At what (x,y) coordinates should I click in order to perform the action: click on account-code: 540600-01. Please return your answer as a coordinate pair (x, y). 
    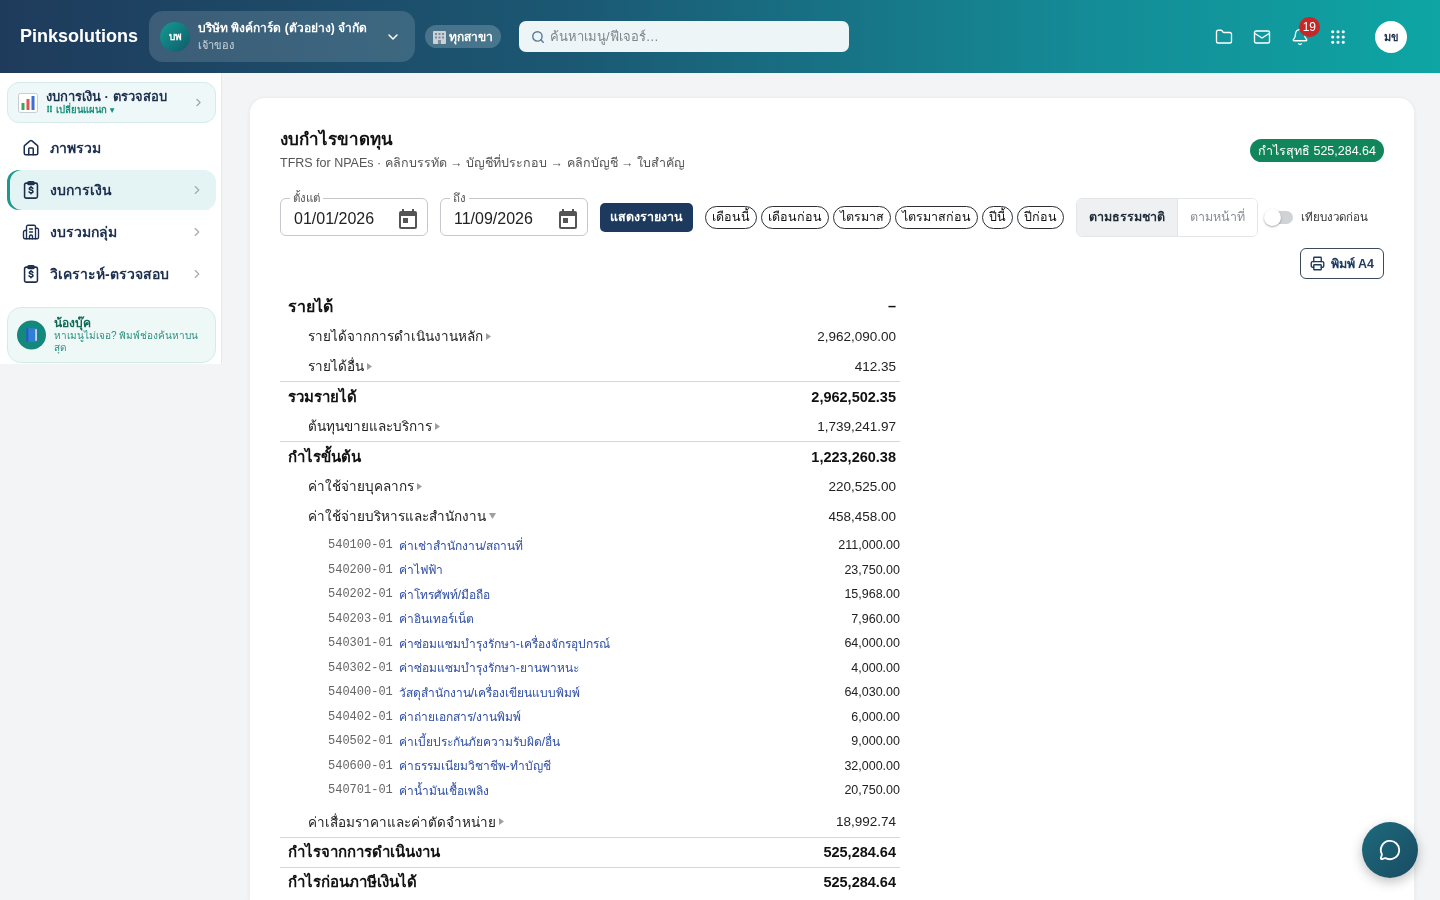
    Looking at the image, I should click on (360, 765).